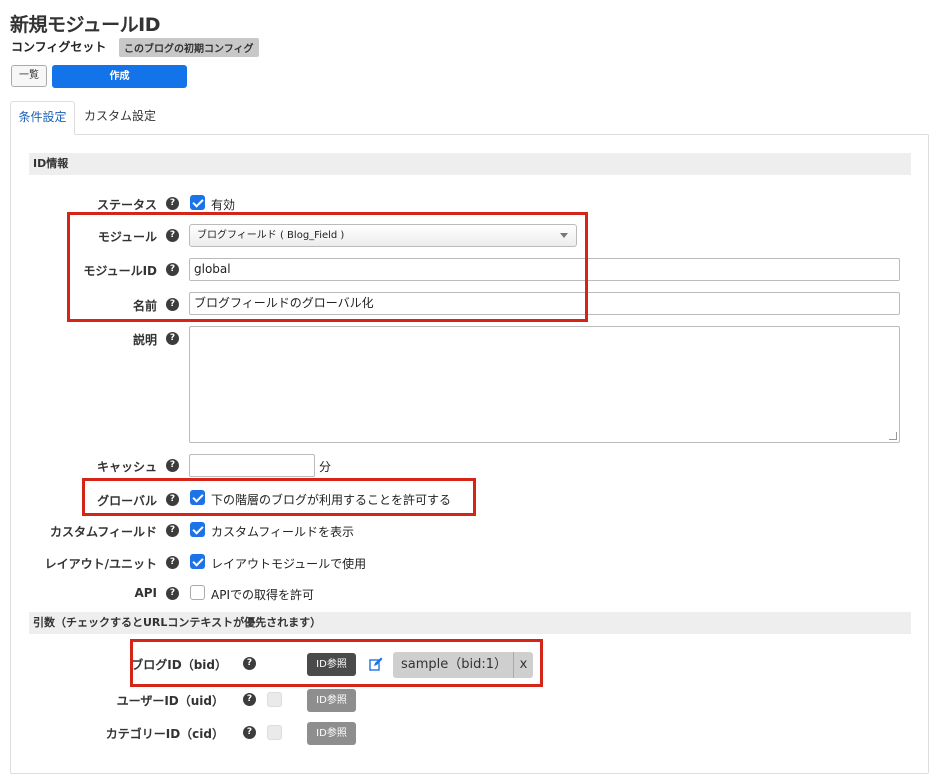  What do you see at coordinates (262, 595) in the screenshot?
I see `api-checkbox-label: APIでの取得を許可` at bounding box center [262, 595].